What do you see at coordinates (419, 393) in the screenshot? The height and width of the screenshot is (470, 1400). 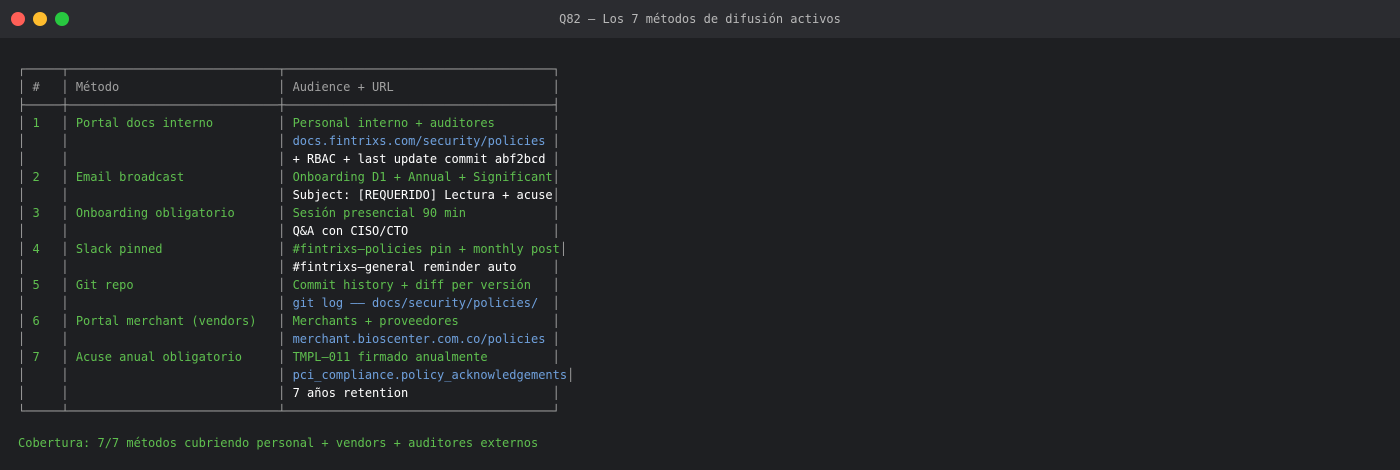 I see `row-audience-line: 7 años retention` at bounding box center [419, 393].